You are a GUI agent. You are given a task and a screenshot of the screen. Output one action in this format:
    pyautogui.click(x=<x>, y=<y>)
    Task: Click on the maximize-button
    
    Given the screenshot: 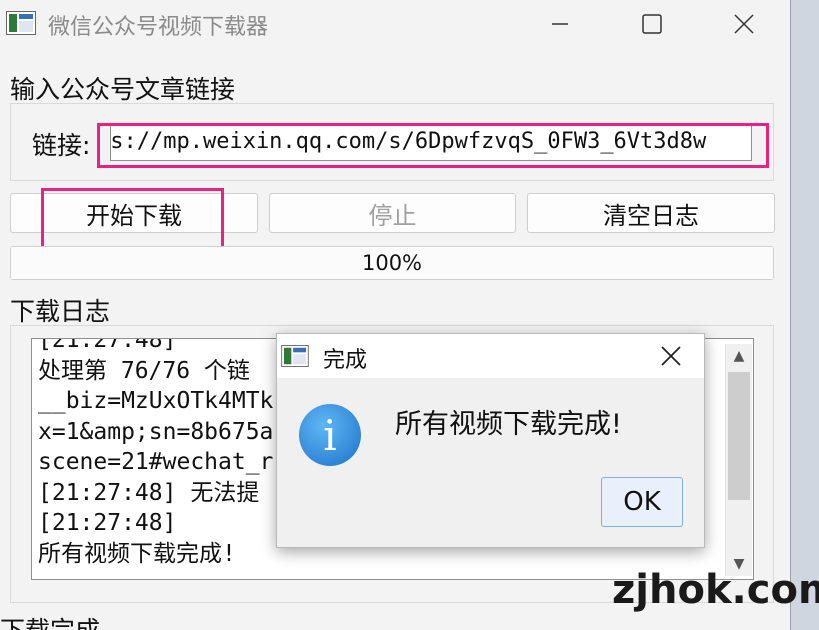 What is the action you would take?
    pyautogui.click(x=652, y=24)
    